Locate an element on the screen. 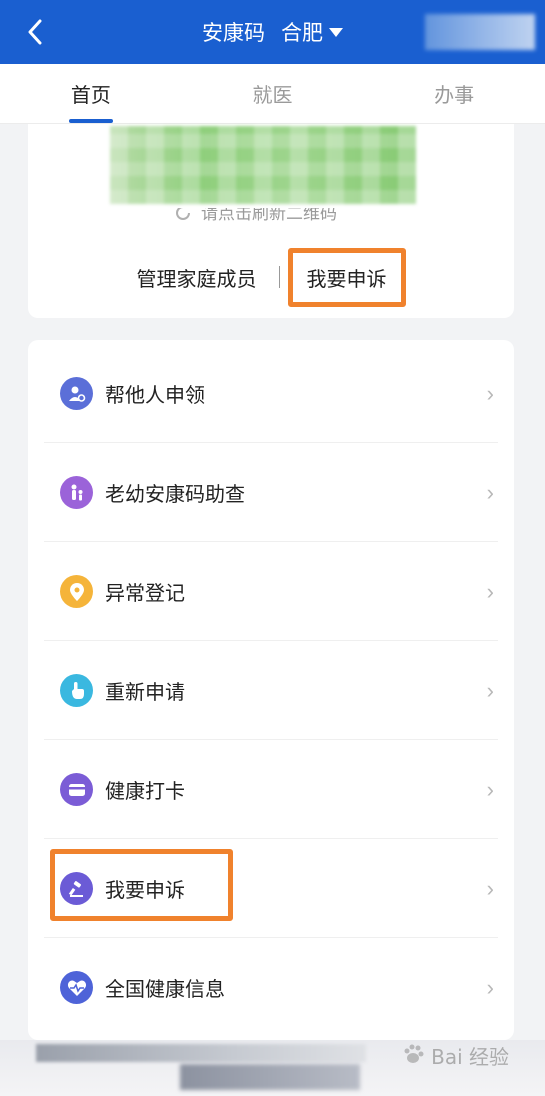 This screenshot has height=1096, width=545. watermark-text: Bai 经验 is located at coordinates (470, 1056).